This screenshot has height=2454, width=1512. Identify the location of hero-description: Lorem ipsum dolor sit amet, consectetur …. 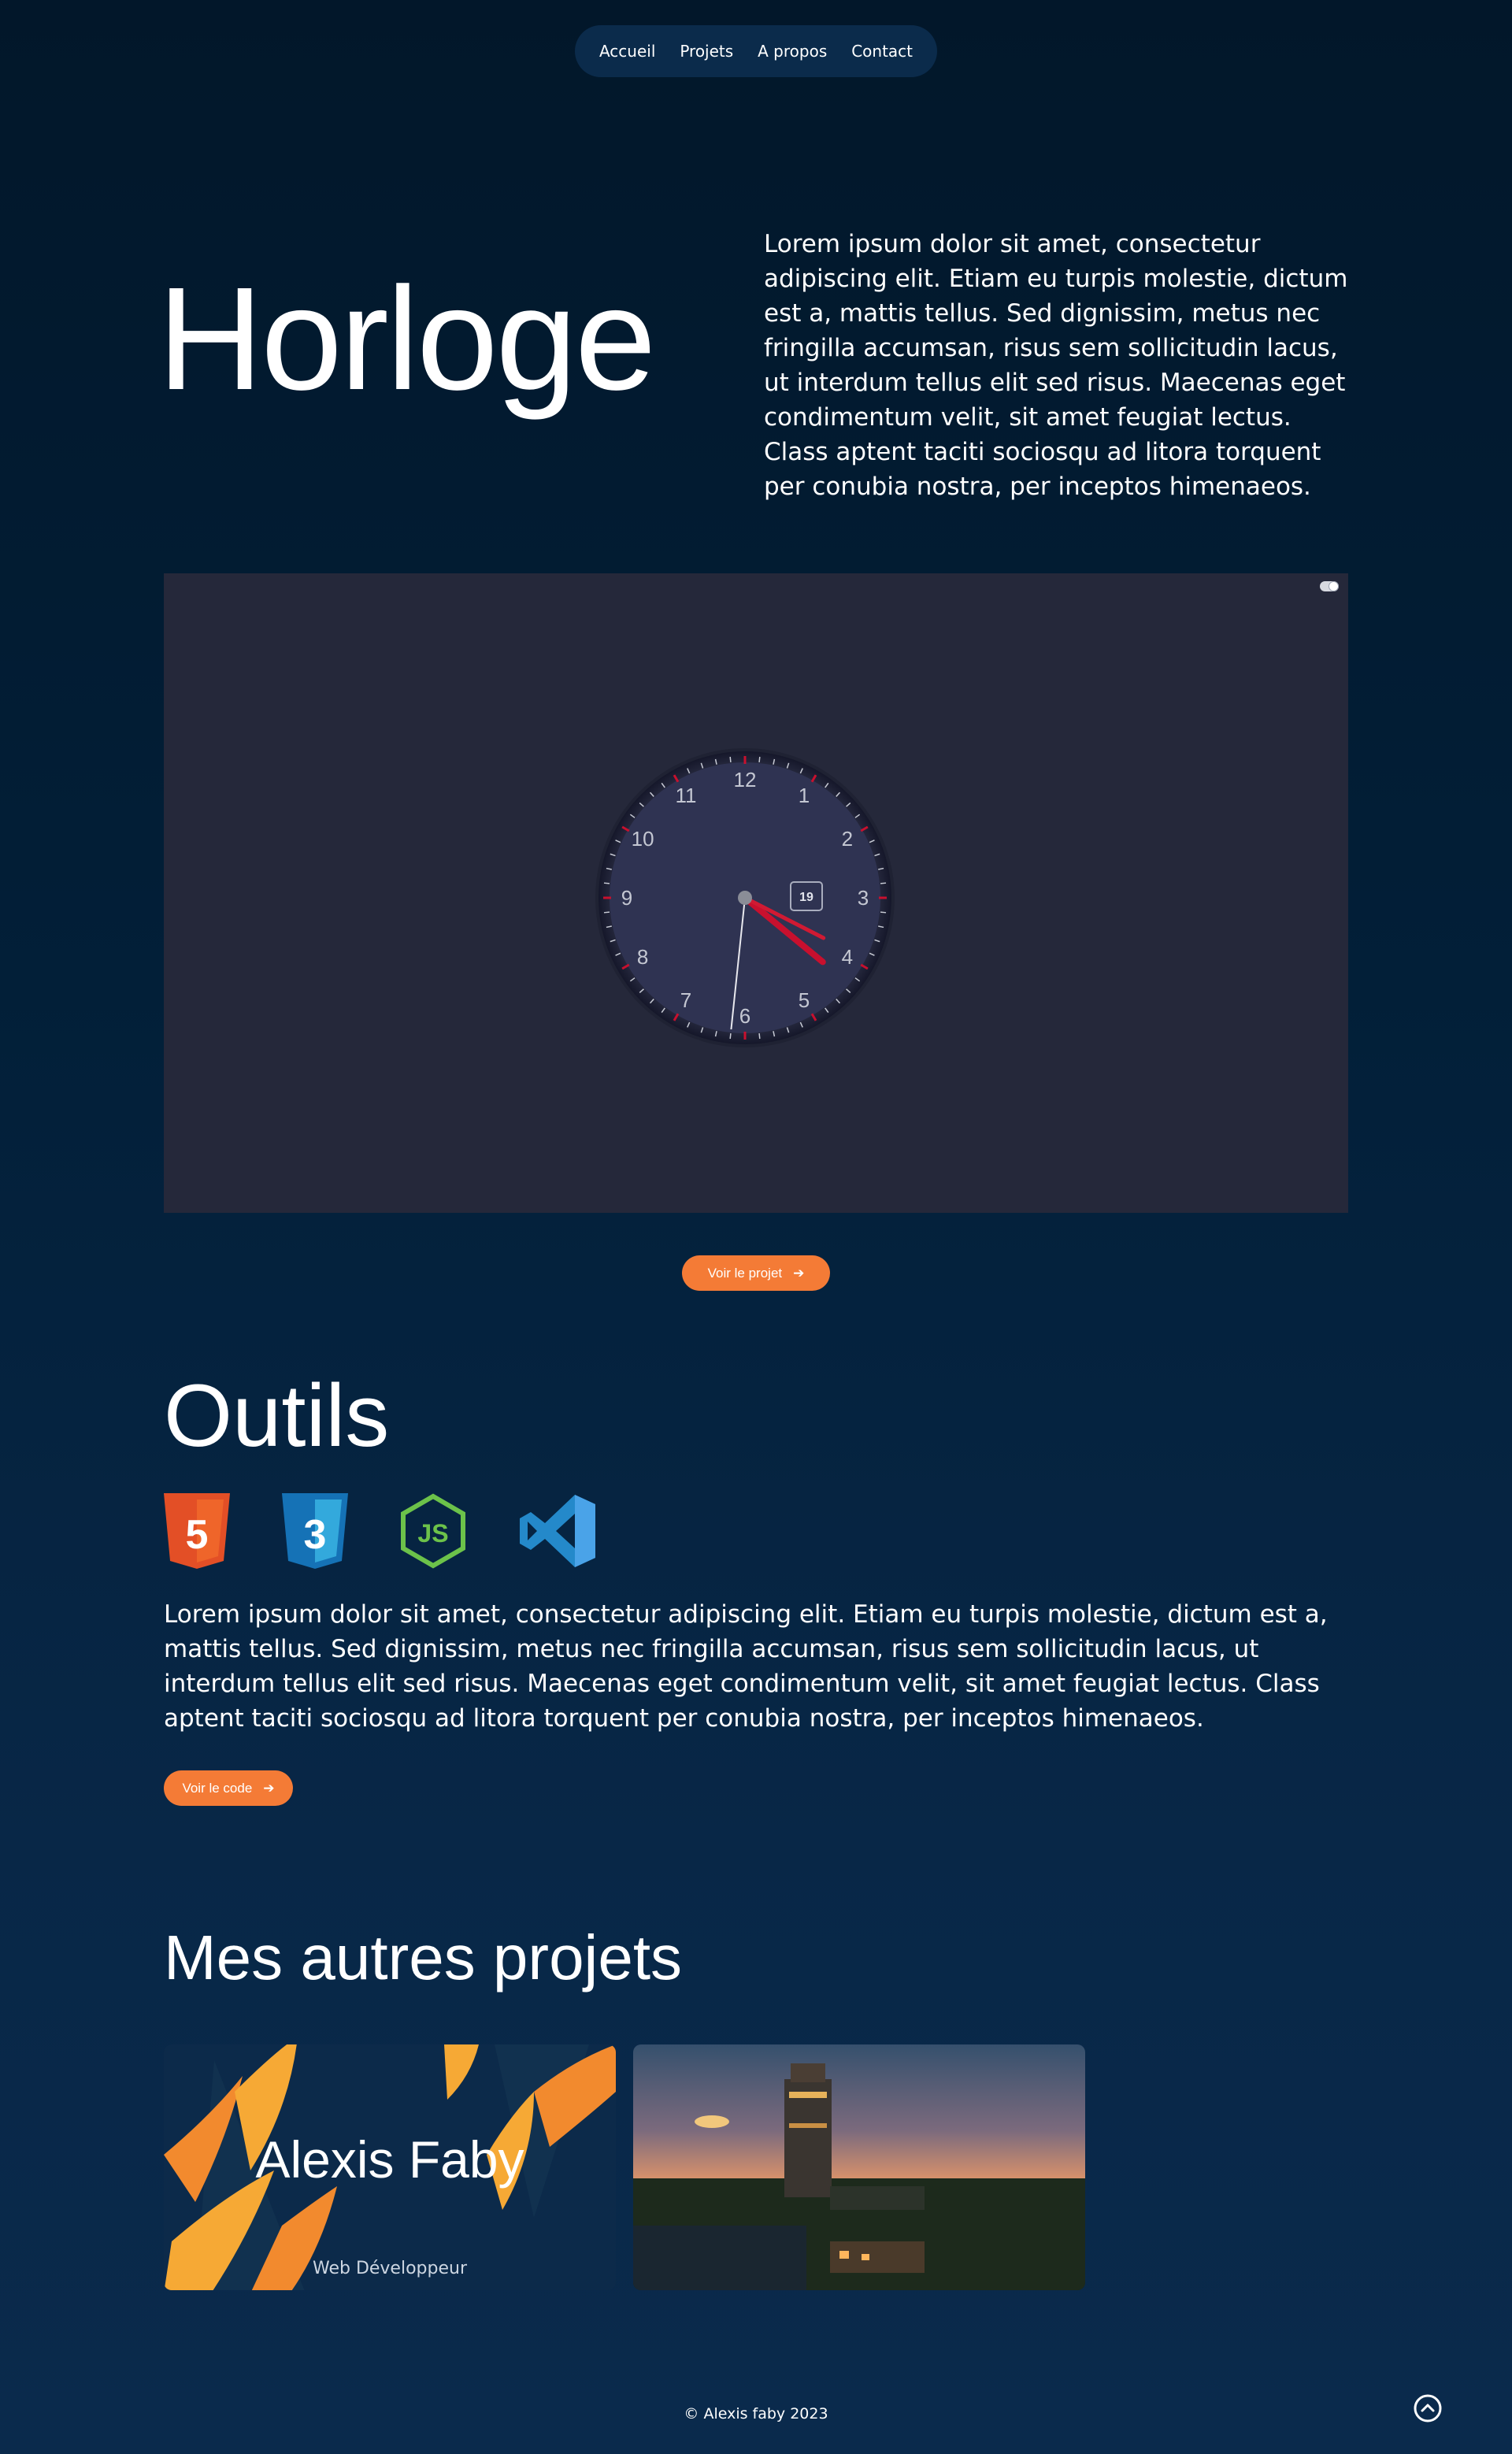
(1056, 365).